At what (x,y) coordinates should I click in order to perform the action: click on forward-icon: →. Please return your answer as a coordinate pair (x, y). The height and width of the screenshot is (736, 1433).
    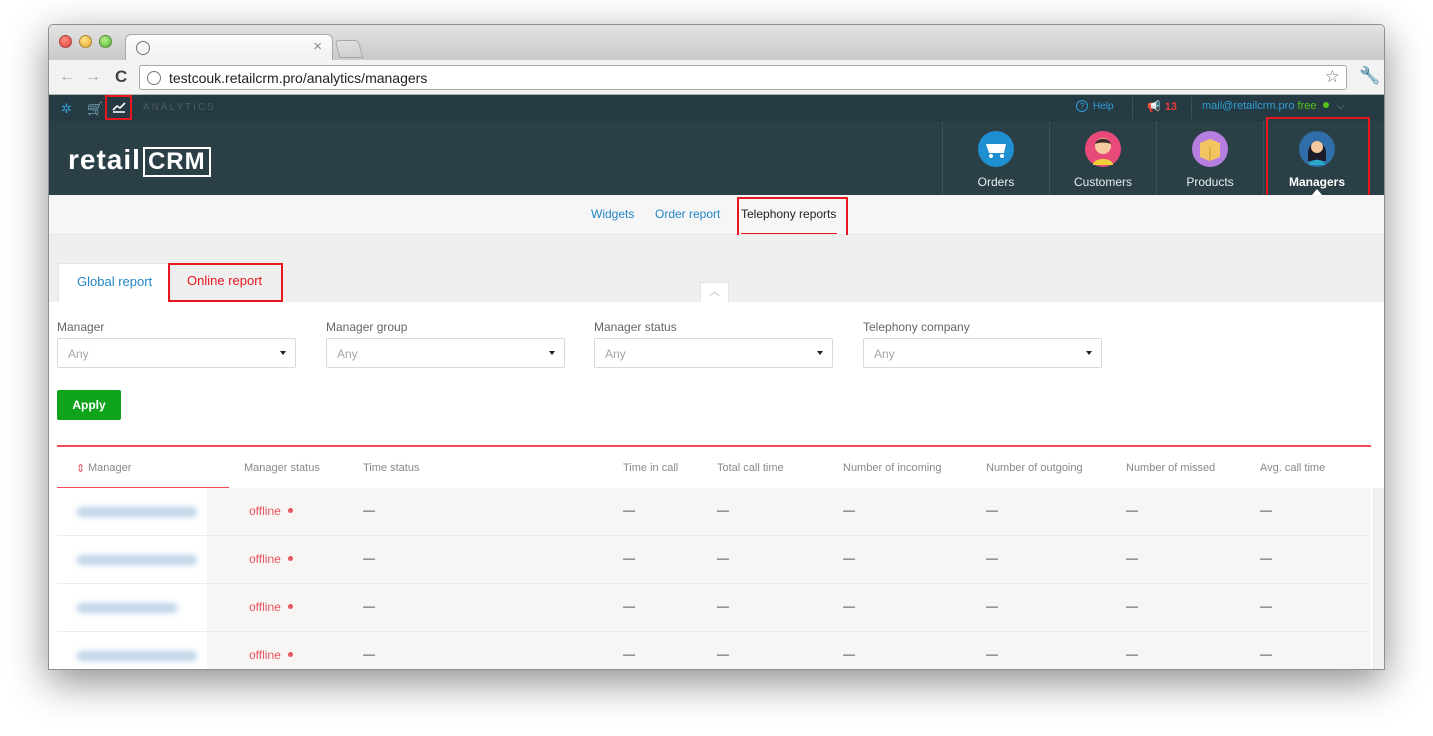
    Looking at the image, I should click on (93, 77).